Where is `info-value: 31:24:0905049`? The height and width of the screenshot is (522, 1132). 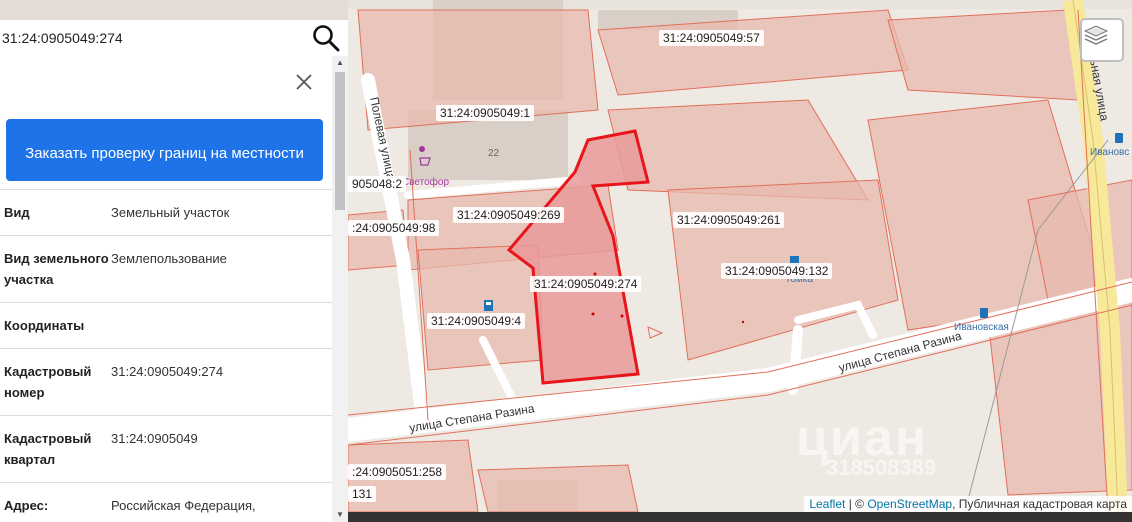
info-value: 31:24:0905049 is located at coordinates (154, 438).